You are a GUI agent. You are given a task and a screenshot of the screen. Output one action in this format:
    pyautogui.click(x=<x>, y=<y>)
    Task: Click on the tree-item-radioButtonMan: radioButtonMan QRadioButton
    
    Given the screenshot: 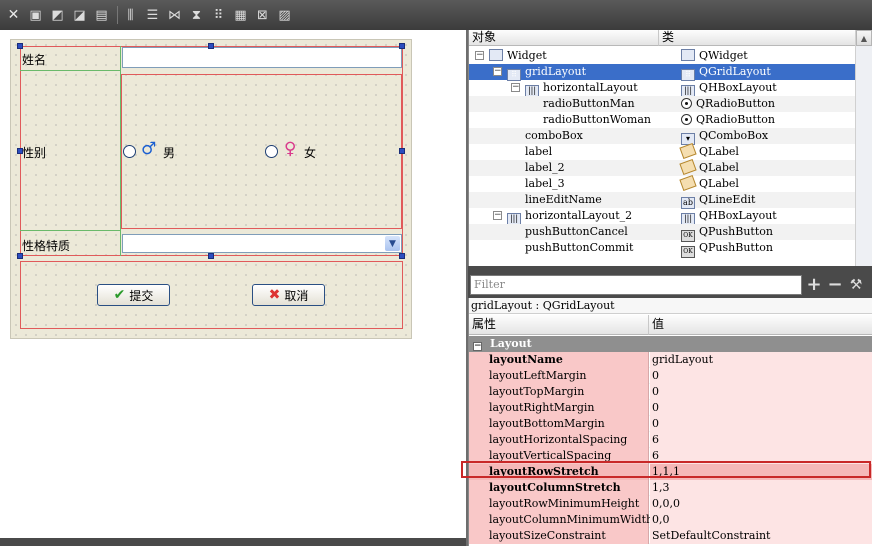 What is the action you would take?
    pyautogui.click(x=662, y=104)
    